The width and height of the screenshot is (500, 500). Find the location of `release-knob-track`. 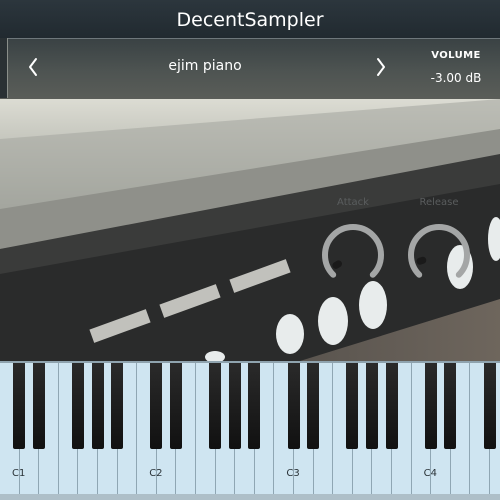

release-knob-track is located at coordinates (439, 251).